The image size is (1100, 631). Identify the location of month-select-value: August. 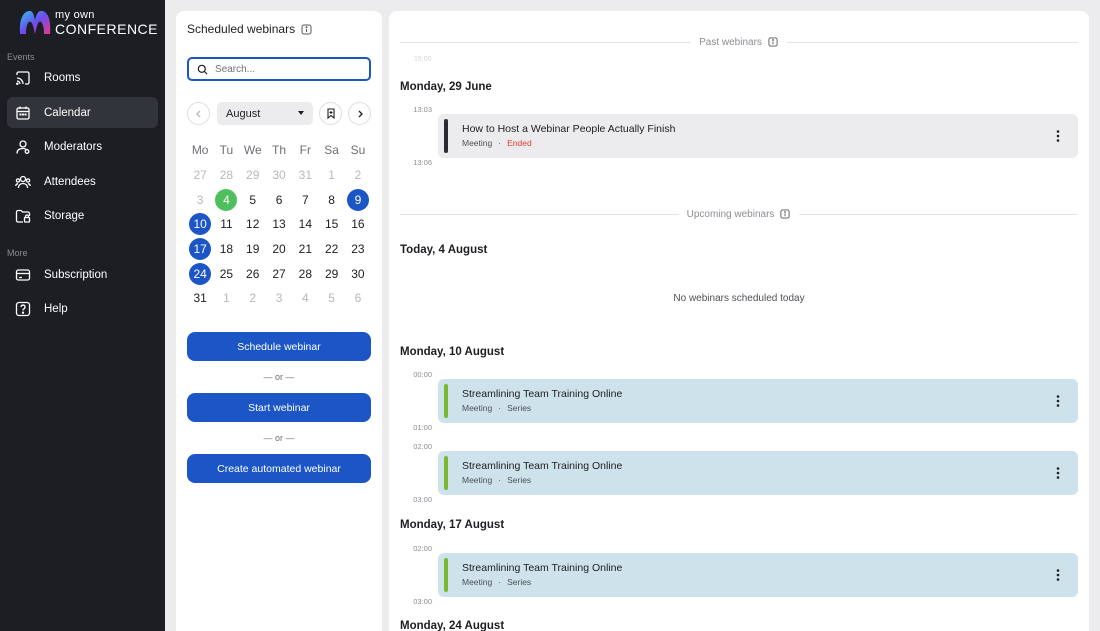
(243, 113).